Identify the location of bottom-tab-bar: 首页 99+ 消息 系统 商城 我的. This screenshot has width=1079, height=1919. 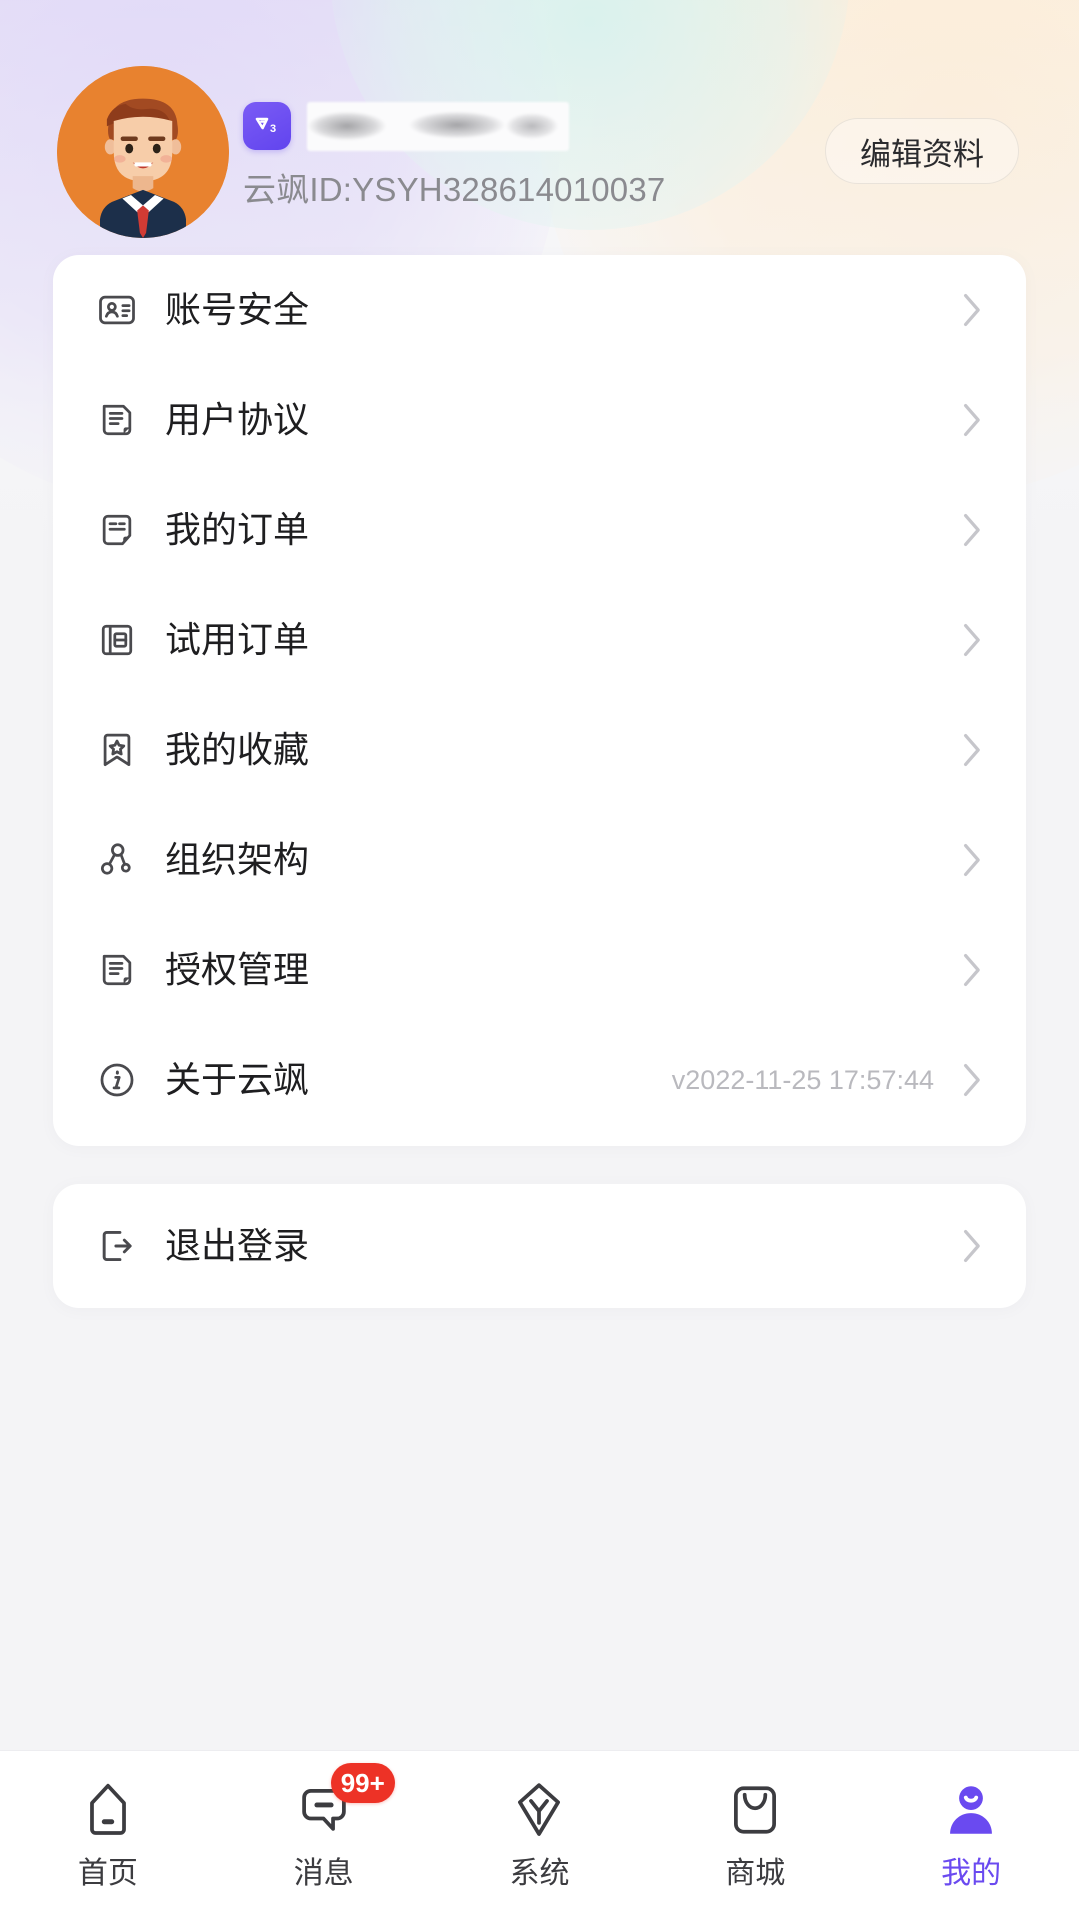
(539, 1834).